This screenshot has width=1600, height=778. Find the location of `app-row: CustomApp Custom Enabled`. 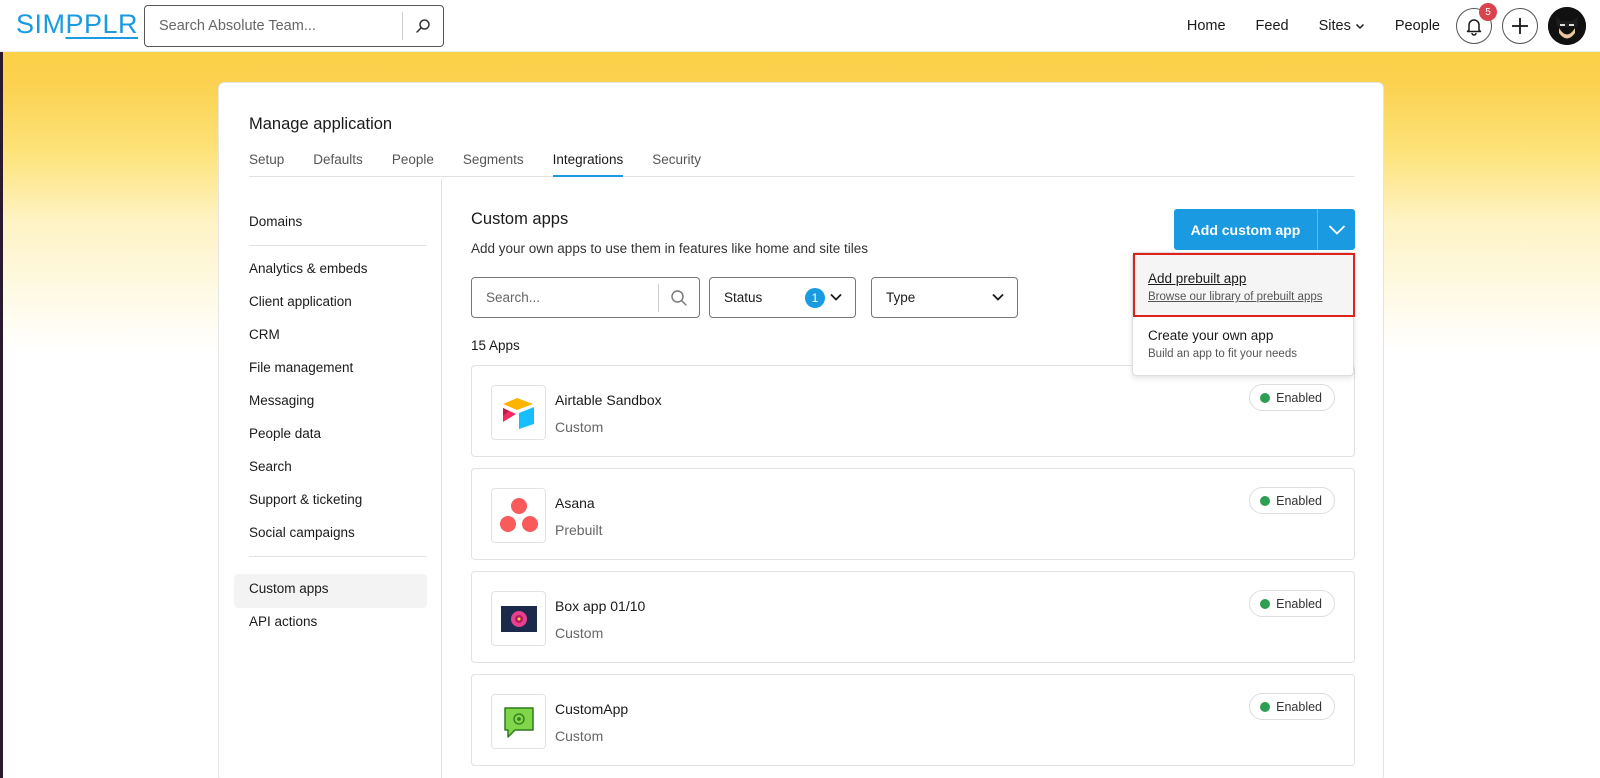

app-row: CustomApp Custom Enabled is located at coordinates (913, 720).